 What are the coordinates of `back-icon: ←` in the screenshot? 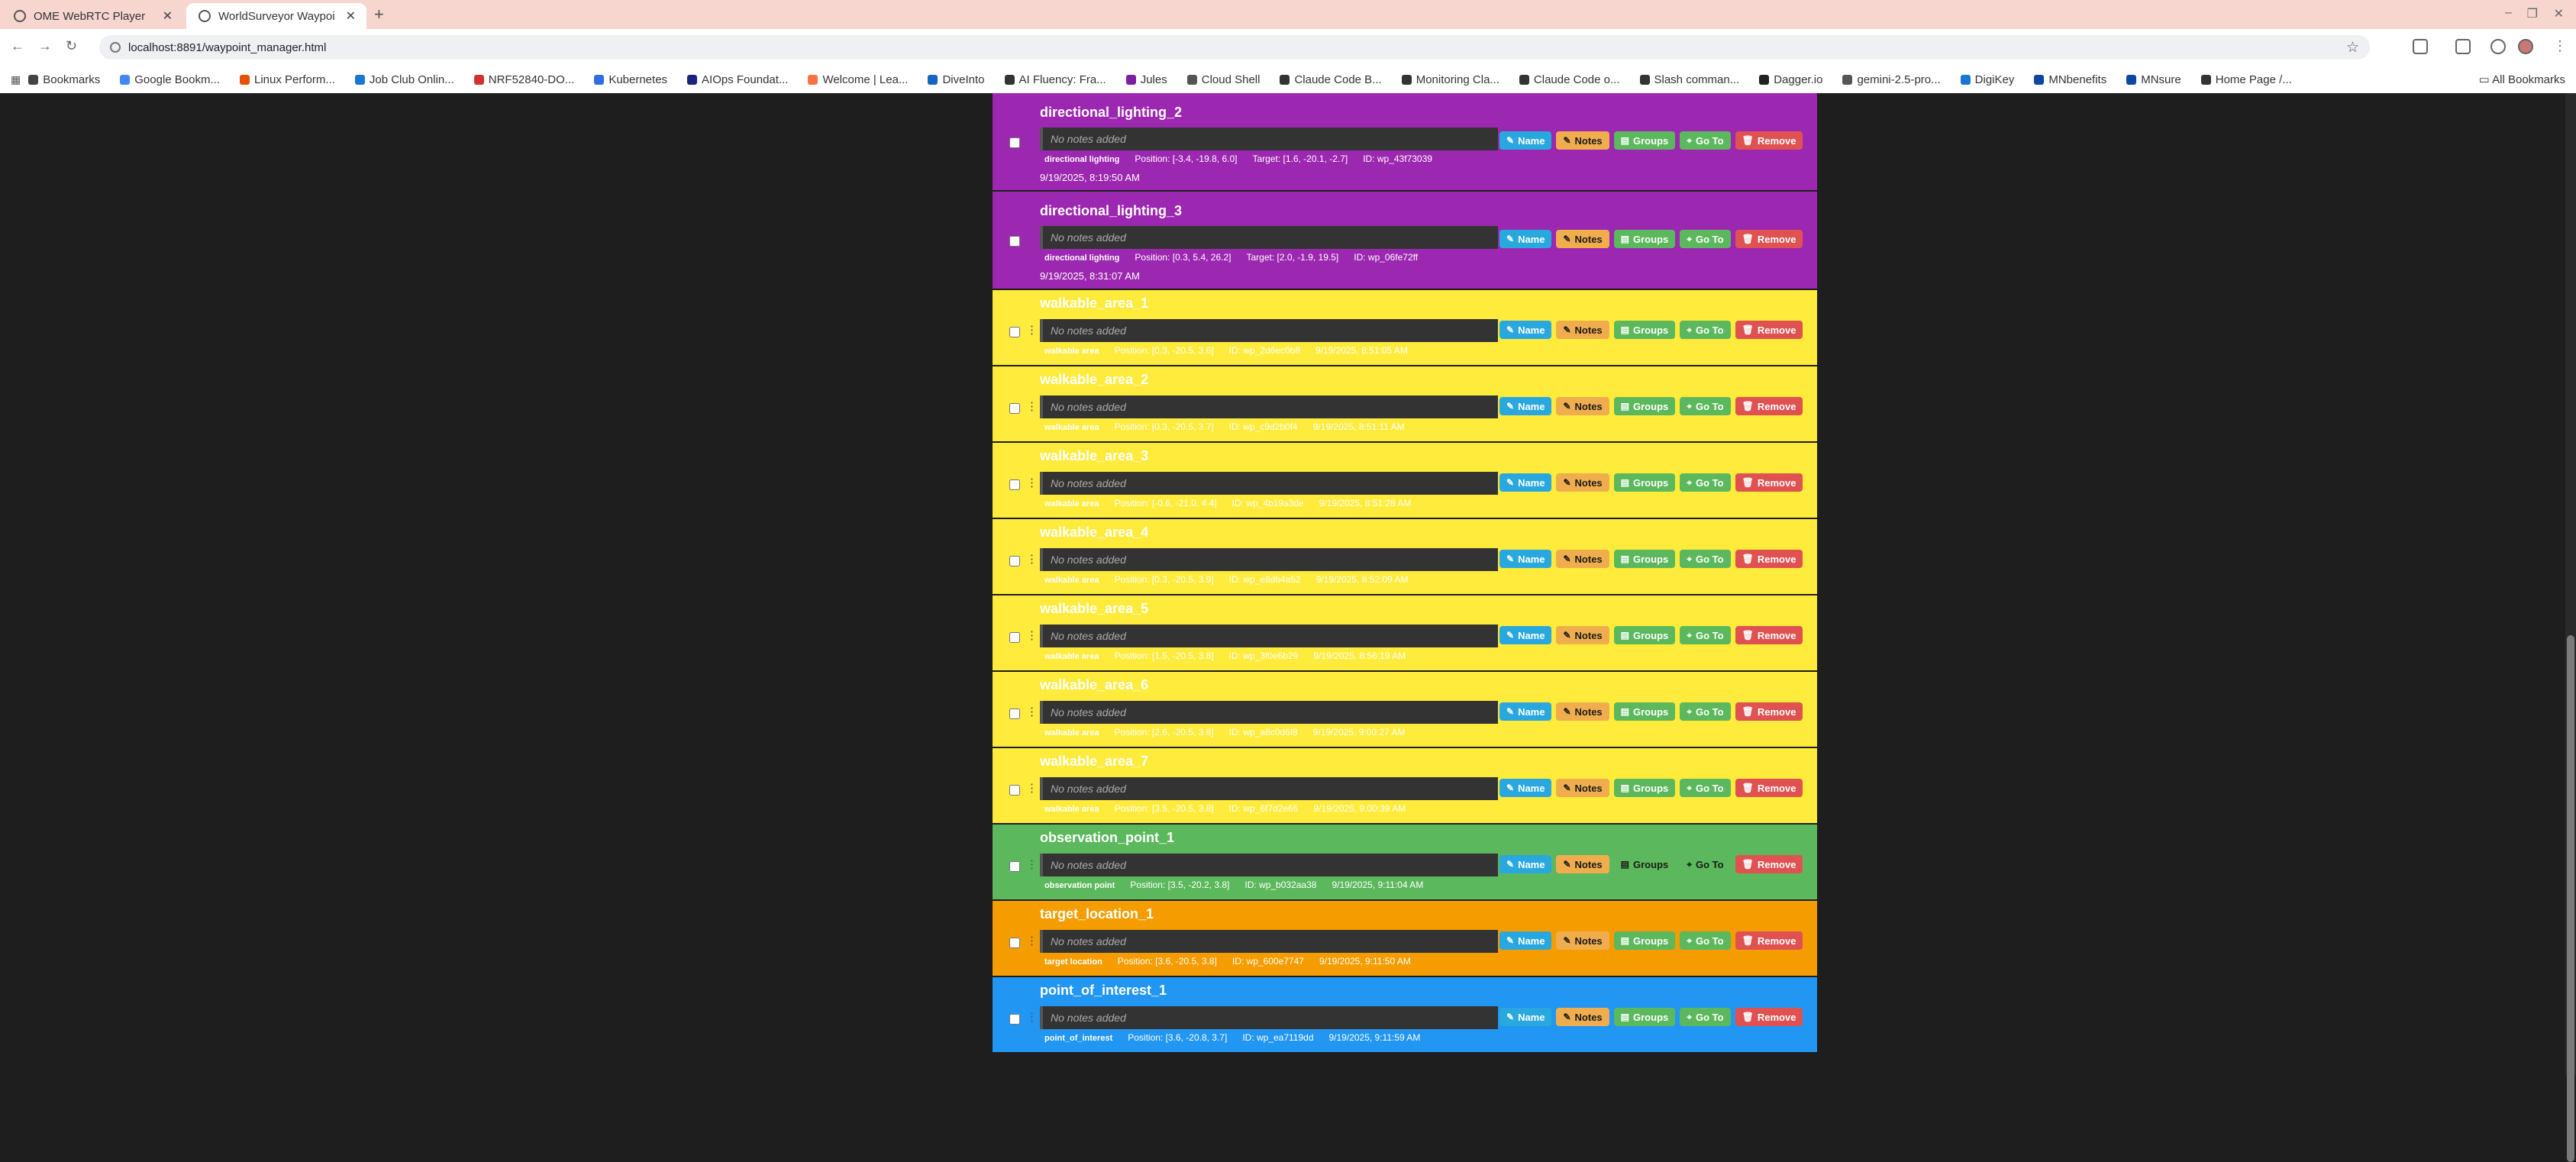 It's located at (17, 46).